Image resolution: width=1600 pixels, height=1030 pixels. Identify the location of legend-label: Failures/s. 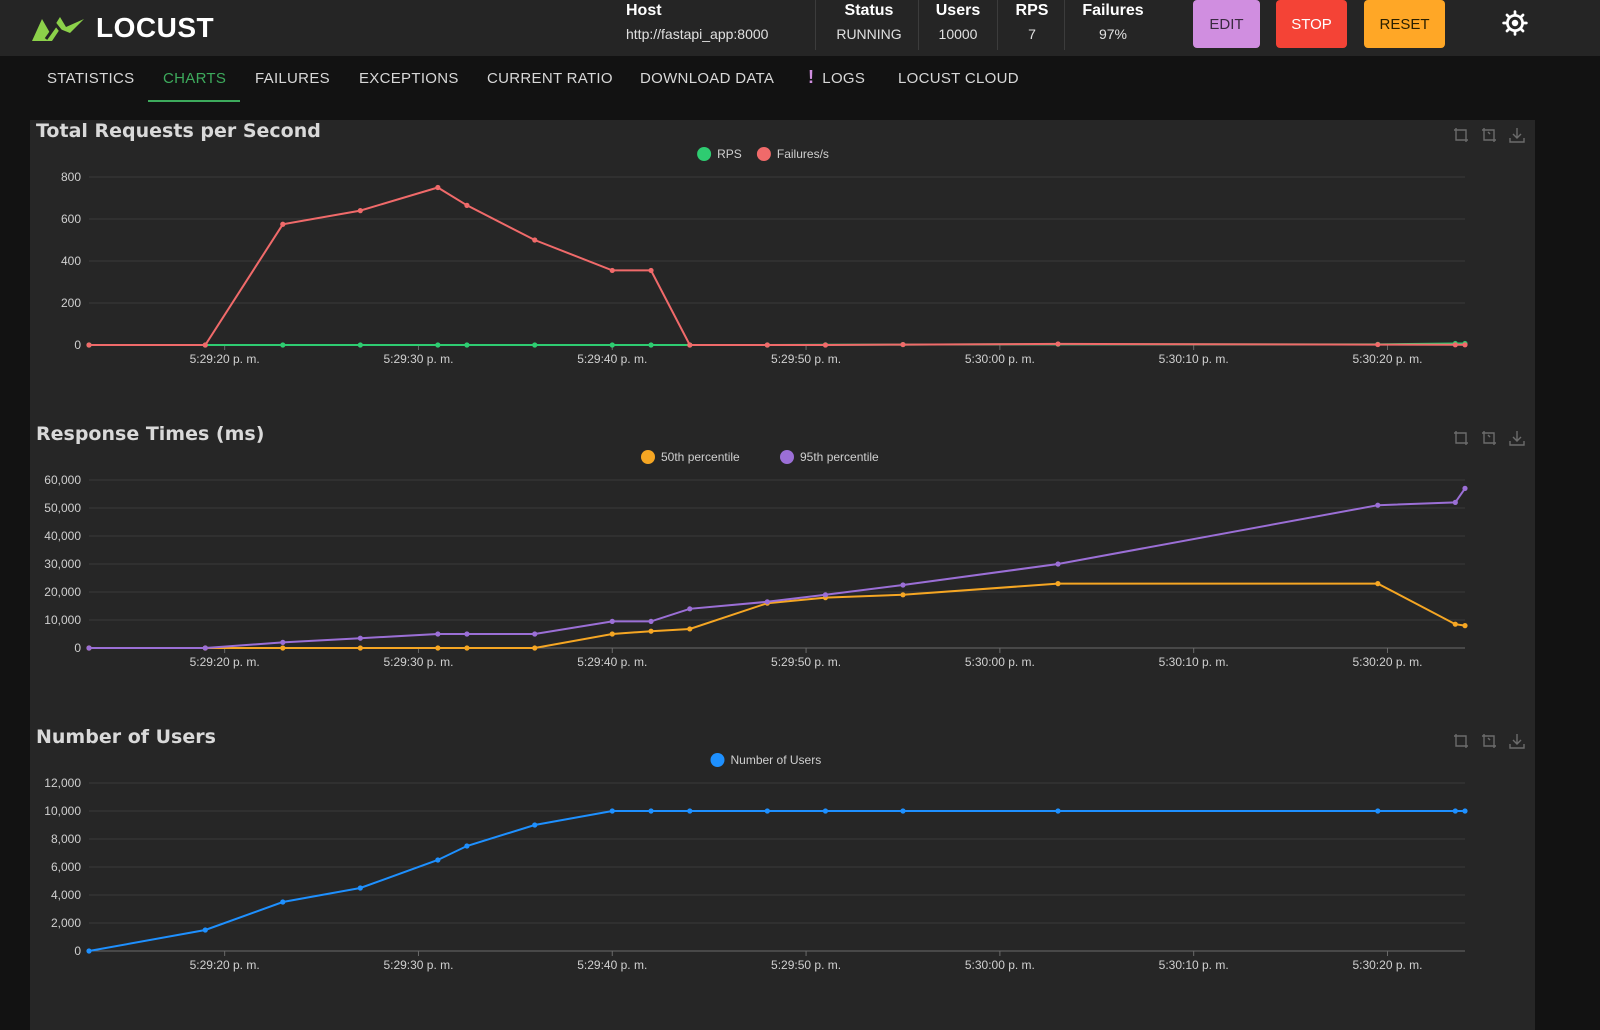
(803, 154).